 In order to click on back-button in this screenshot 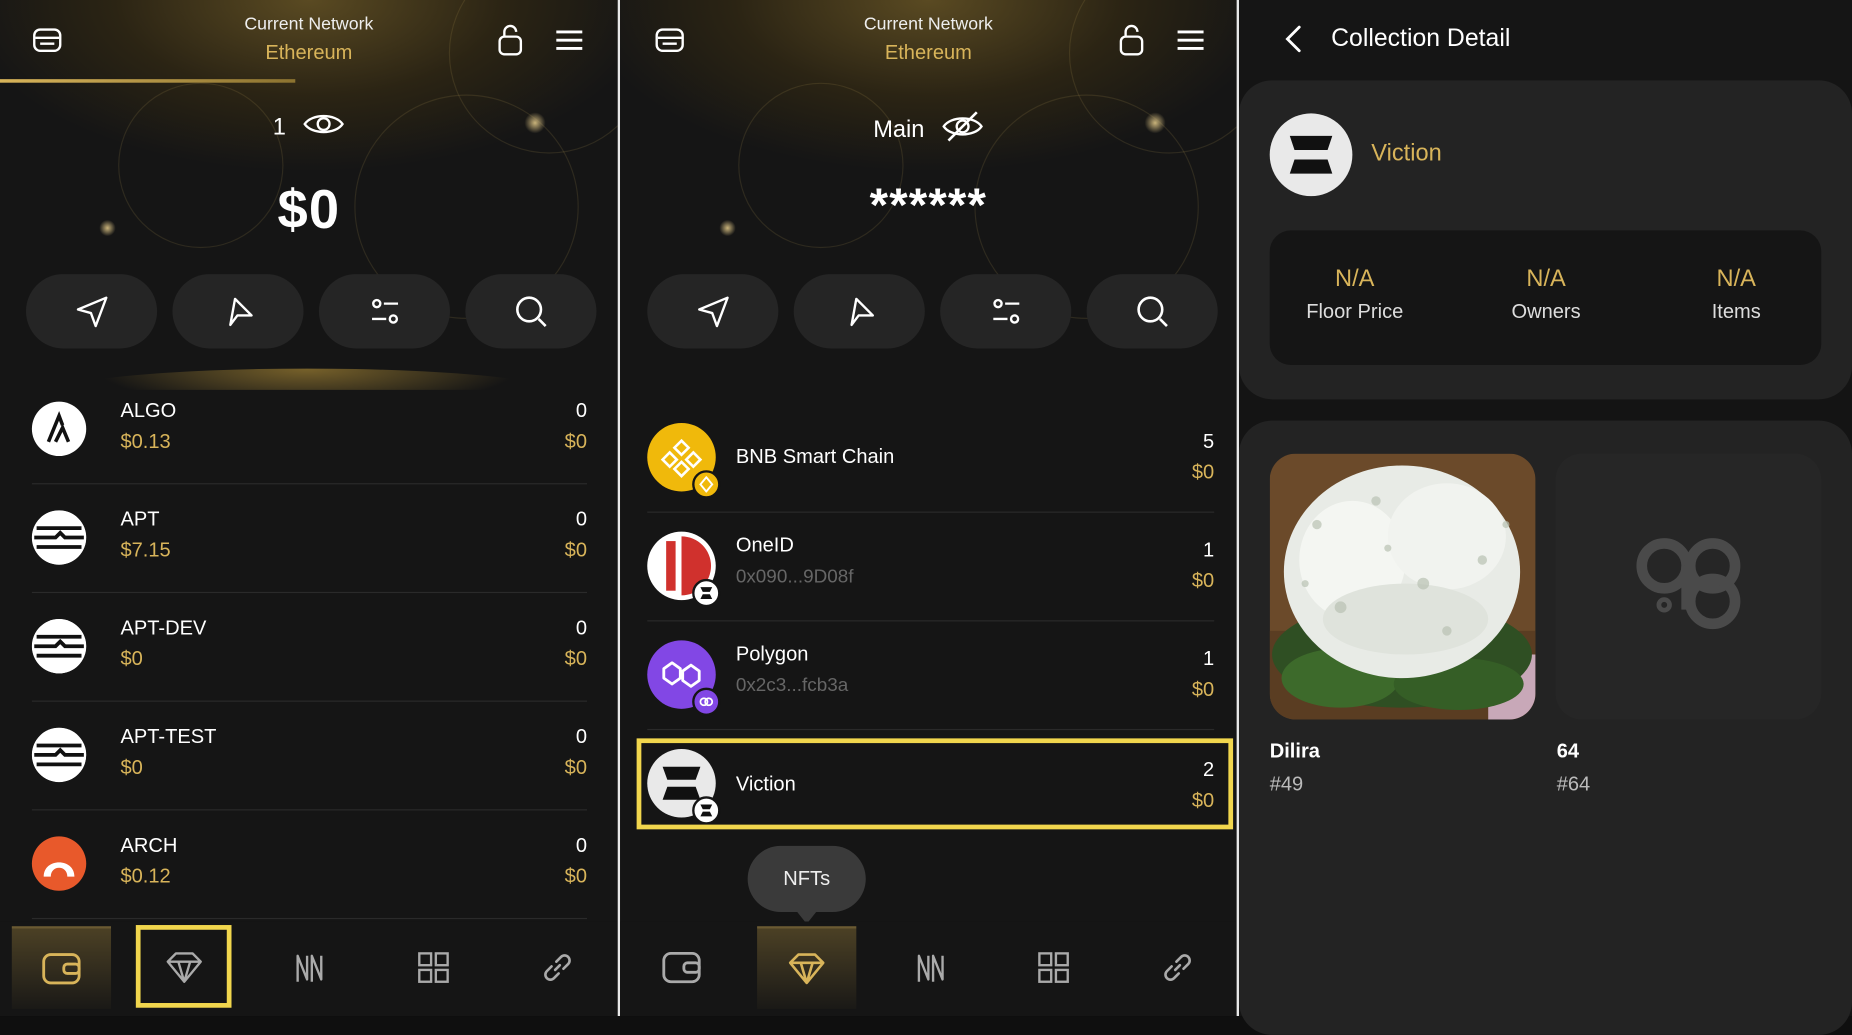, I will do `click(1293, 38)`.